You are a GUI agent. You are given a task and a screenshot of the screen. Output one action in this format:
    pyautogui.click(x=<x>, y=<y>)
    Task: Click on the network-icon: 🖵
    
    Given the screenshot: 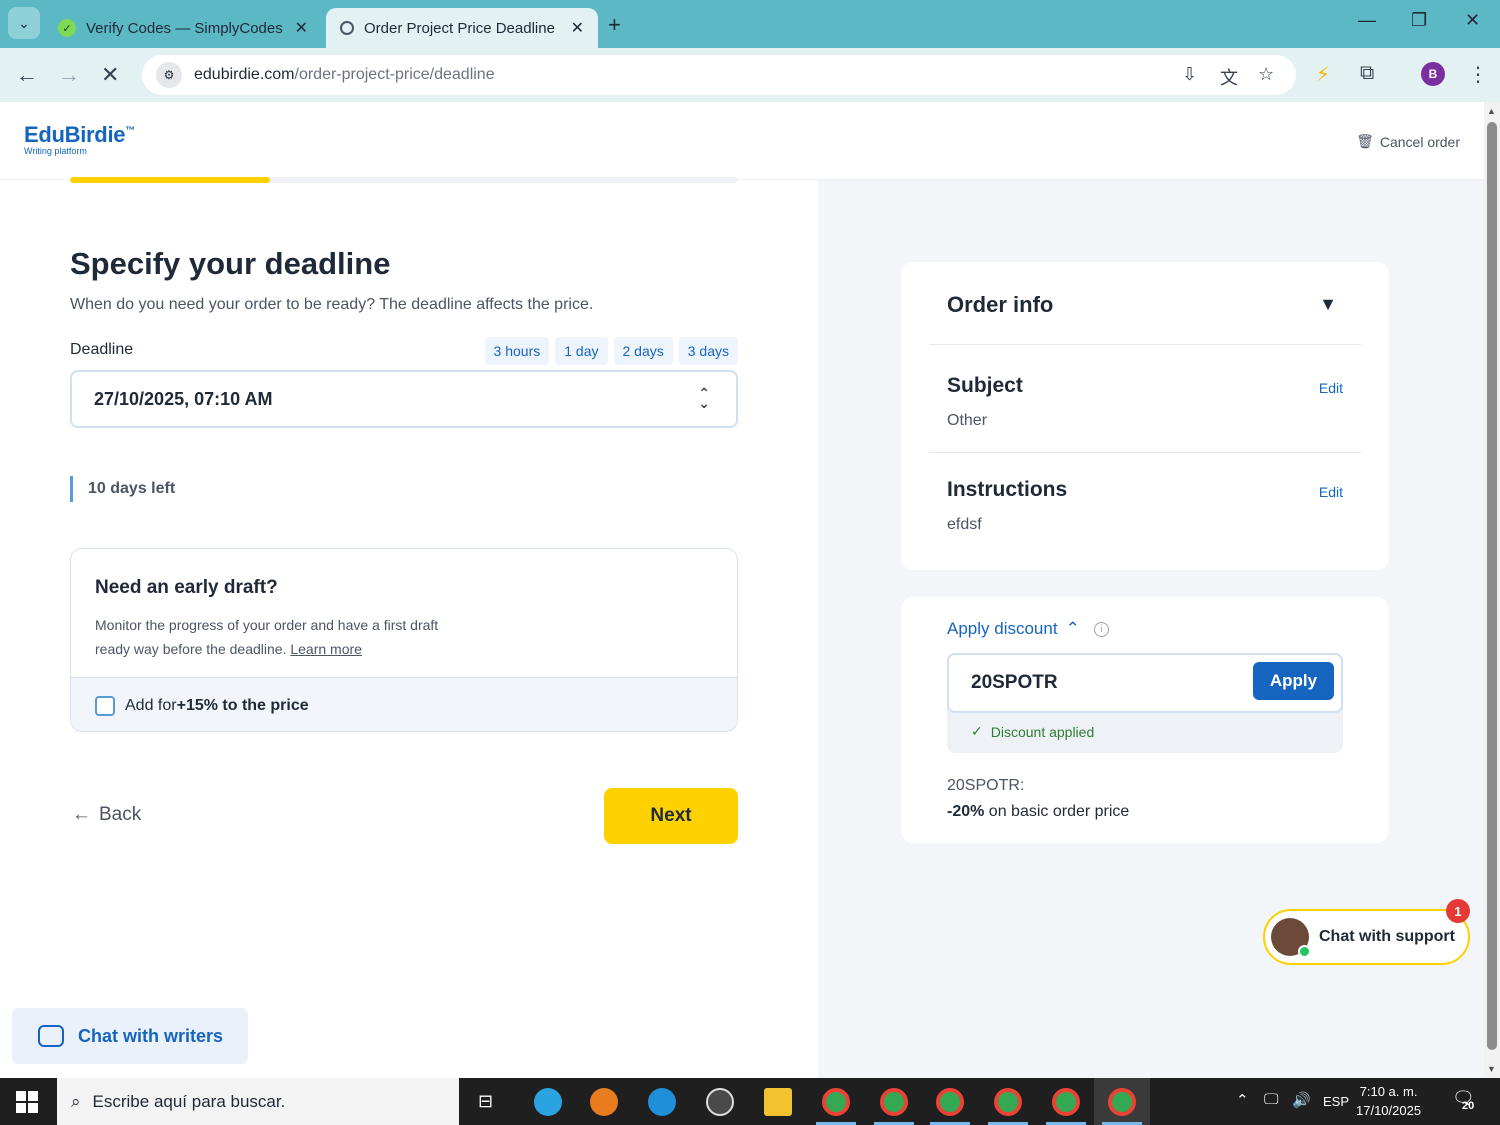 What is the action you would take?
    pyautogui.click(x=1271, y=1099)
    